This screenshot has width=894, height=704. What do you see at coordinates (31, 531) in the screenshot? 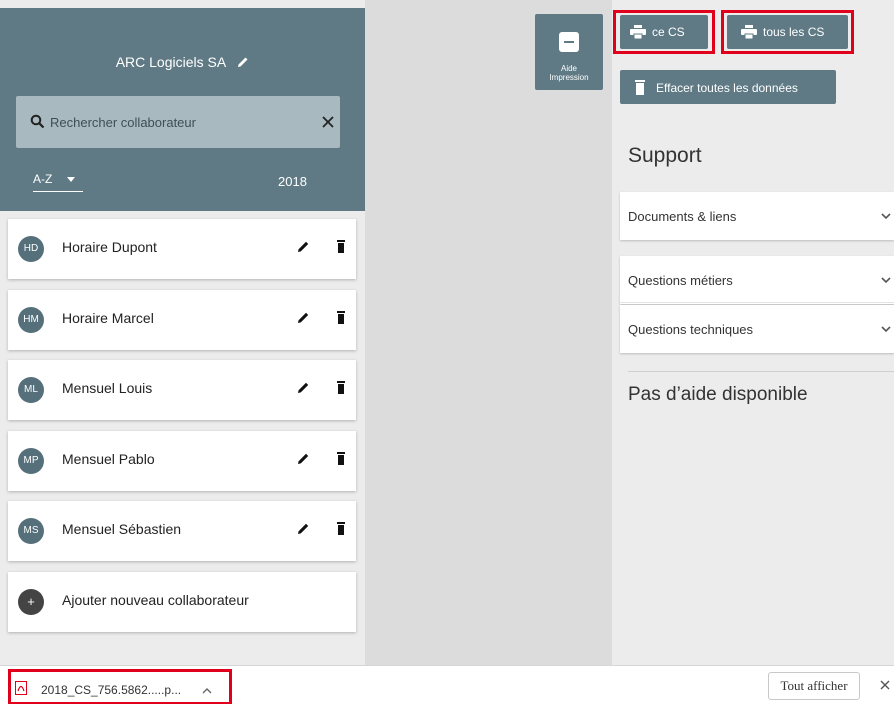
I see `avatar: MS` at bounding box center [31, 531].